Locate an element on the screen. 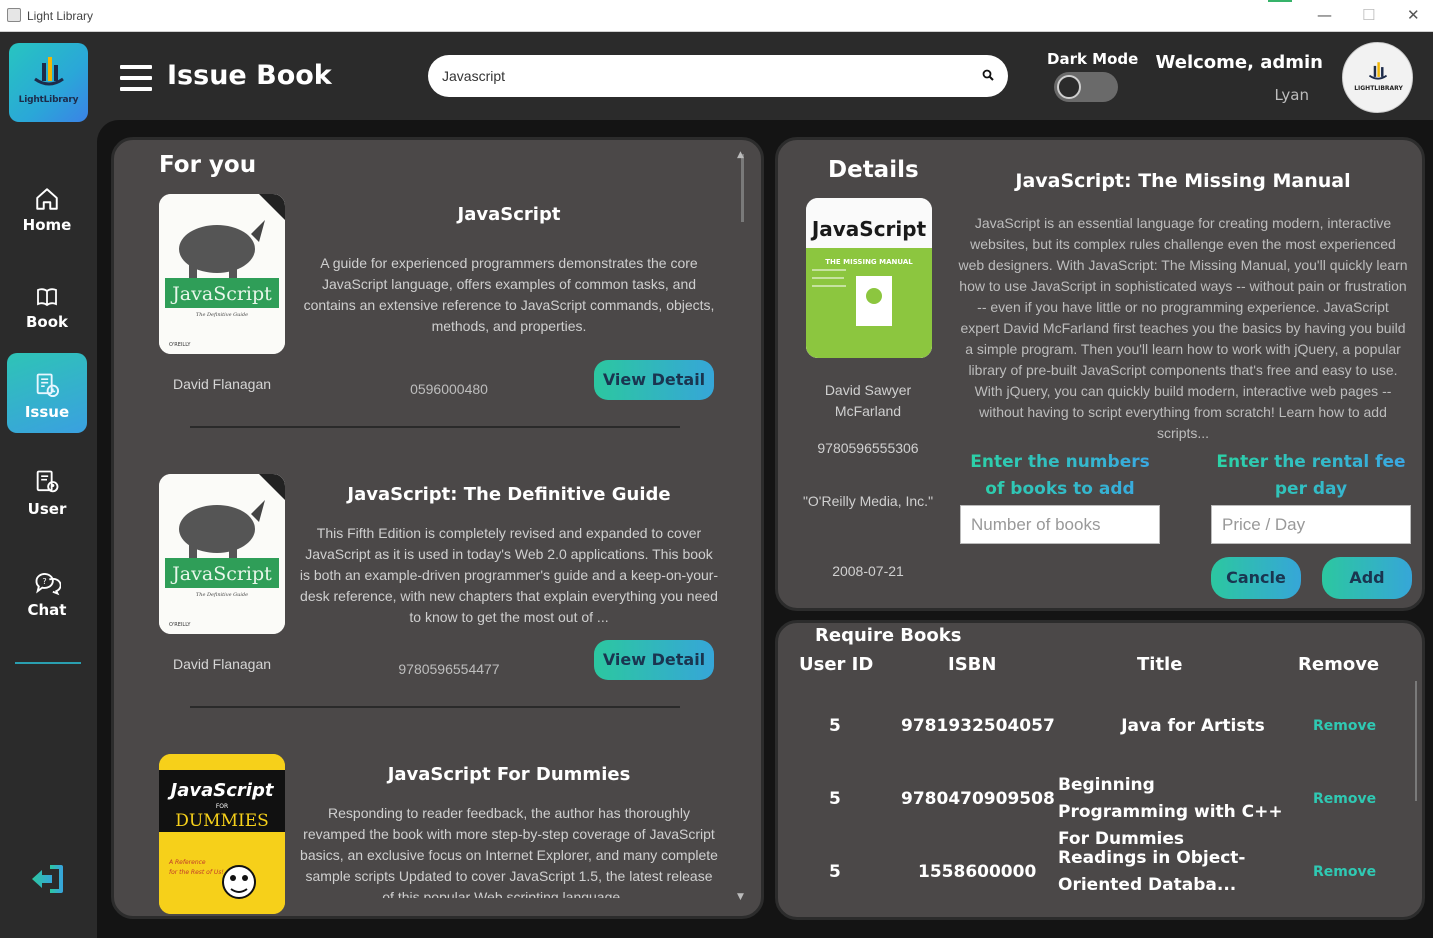  price-per-day-input: Price / Day is located at coordinates (1311, 524).